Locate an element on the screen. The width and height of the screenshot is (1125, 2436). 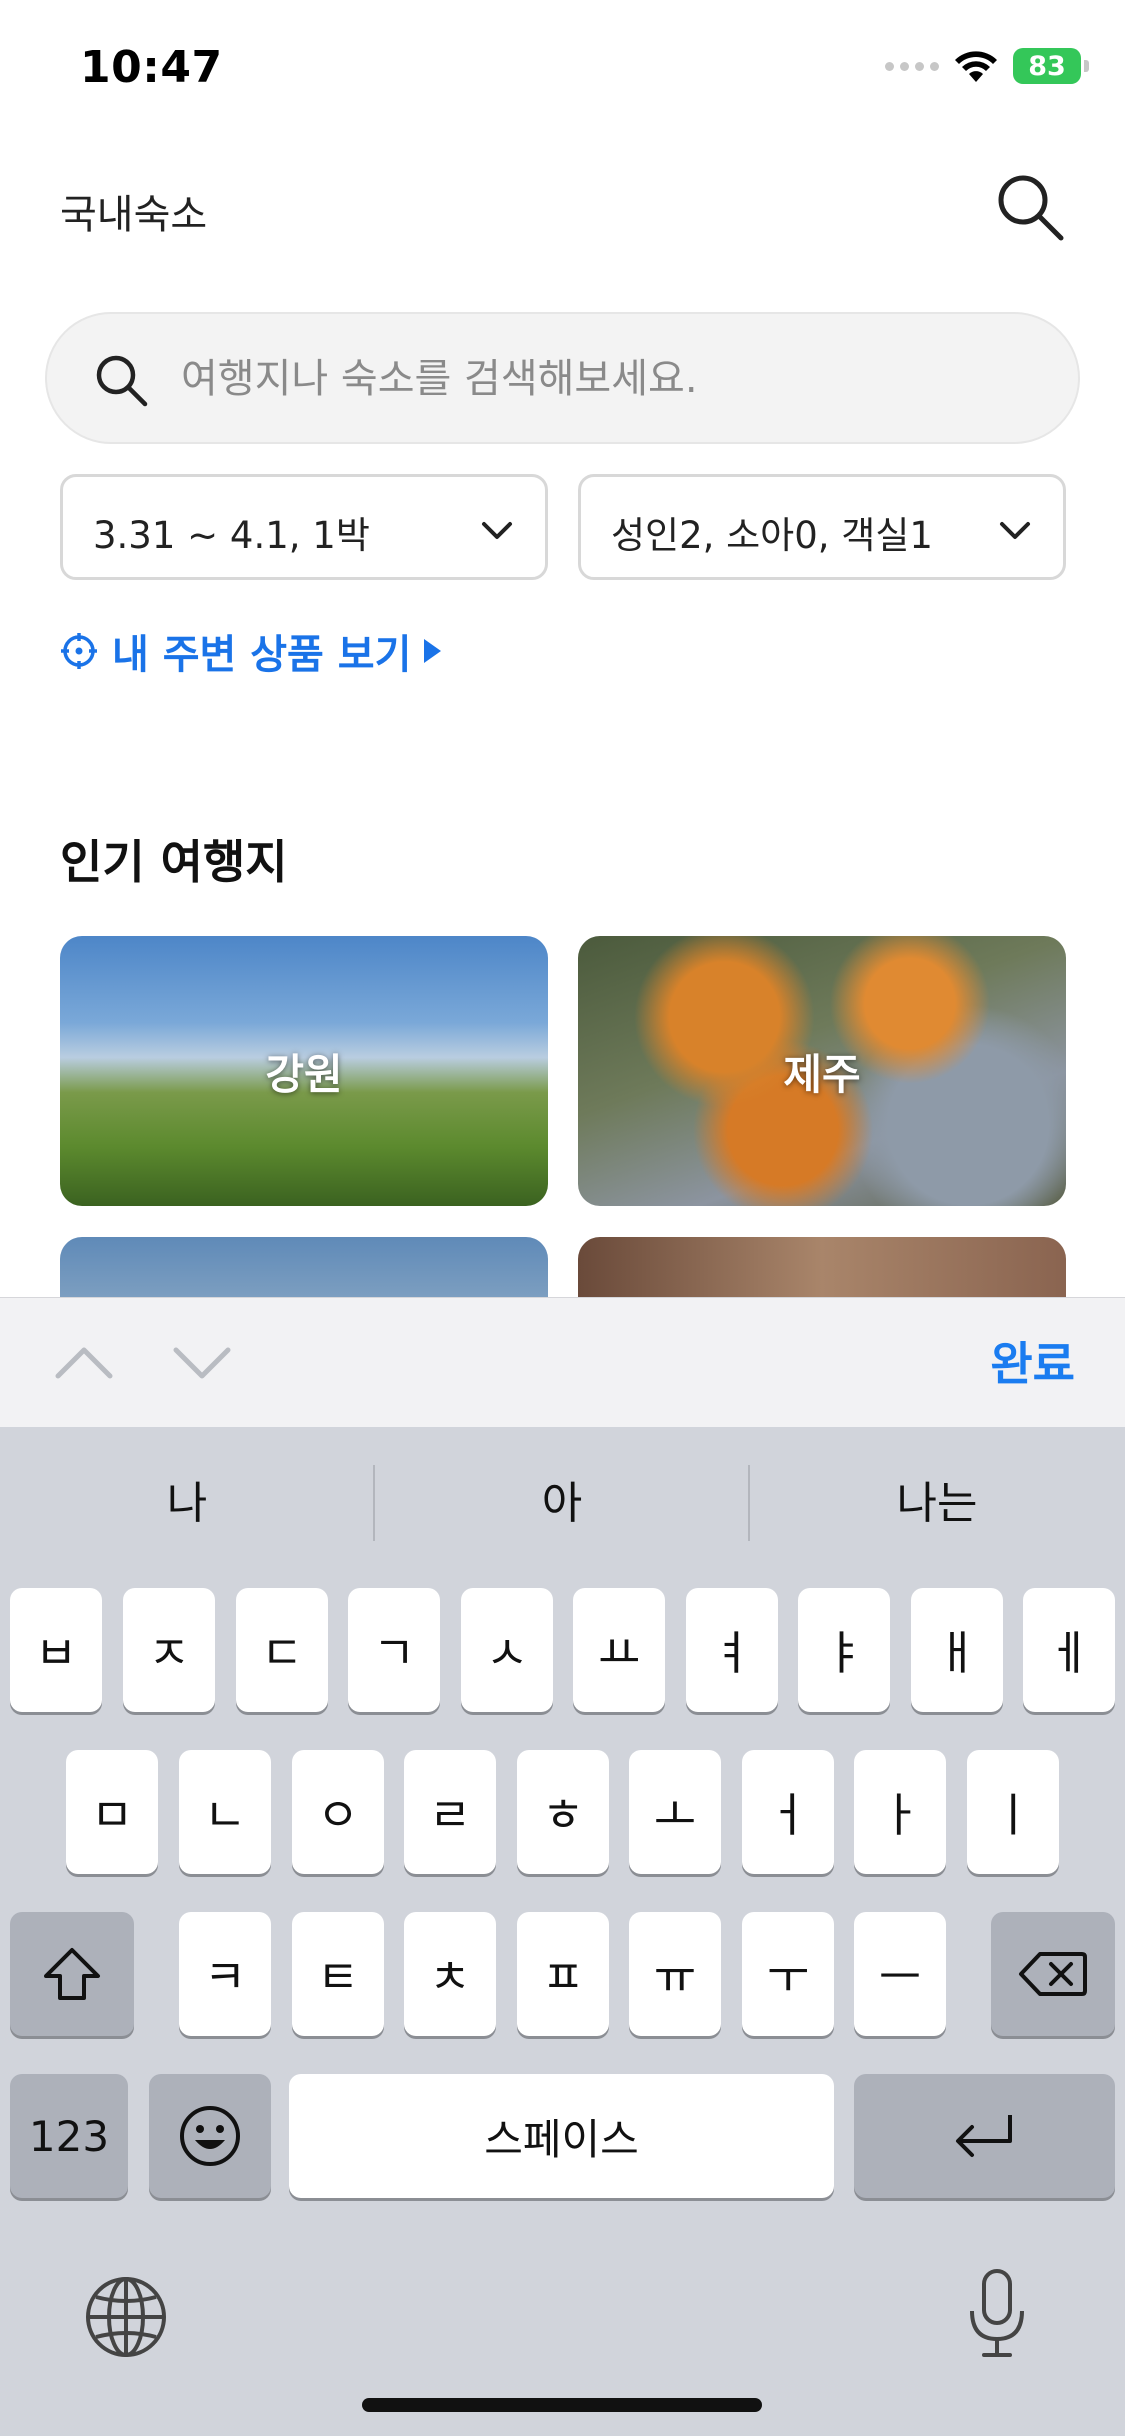
emoji-icon is located at coordinates (210, 2136).